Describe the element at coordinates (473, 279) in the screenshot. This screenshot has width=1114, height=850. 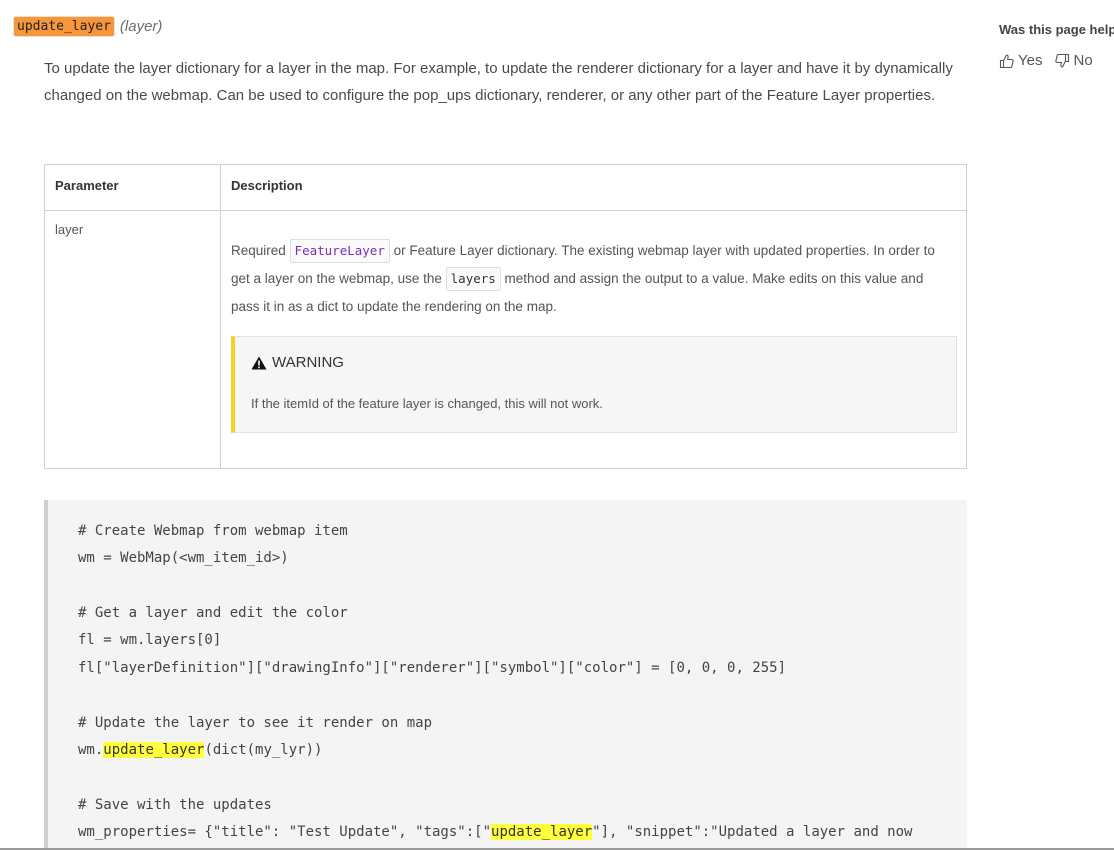
I see `layers-code: layers` at that location.